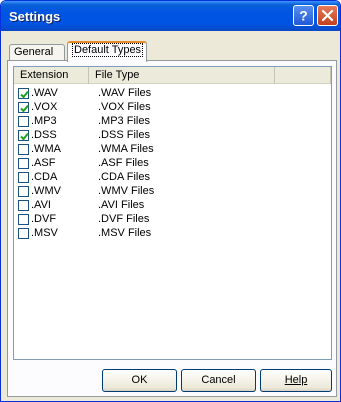 The width and height of the screenshot is (341, 402). I want to click on cancel-button: Cancel, so click(218, 380).